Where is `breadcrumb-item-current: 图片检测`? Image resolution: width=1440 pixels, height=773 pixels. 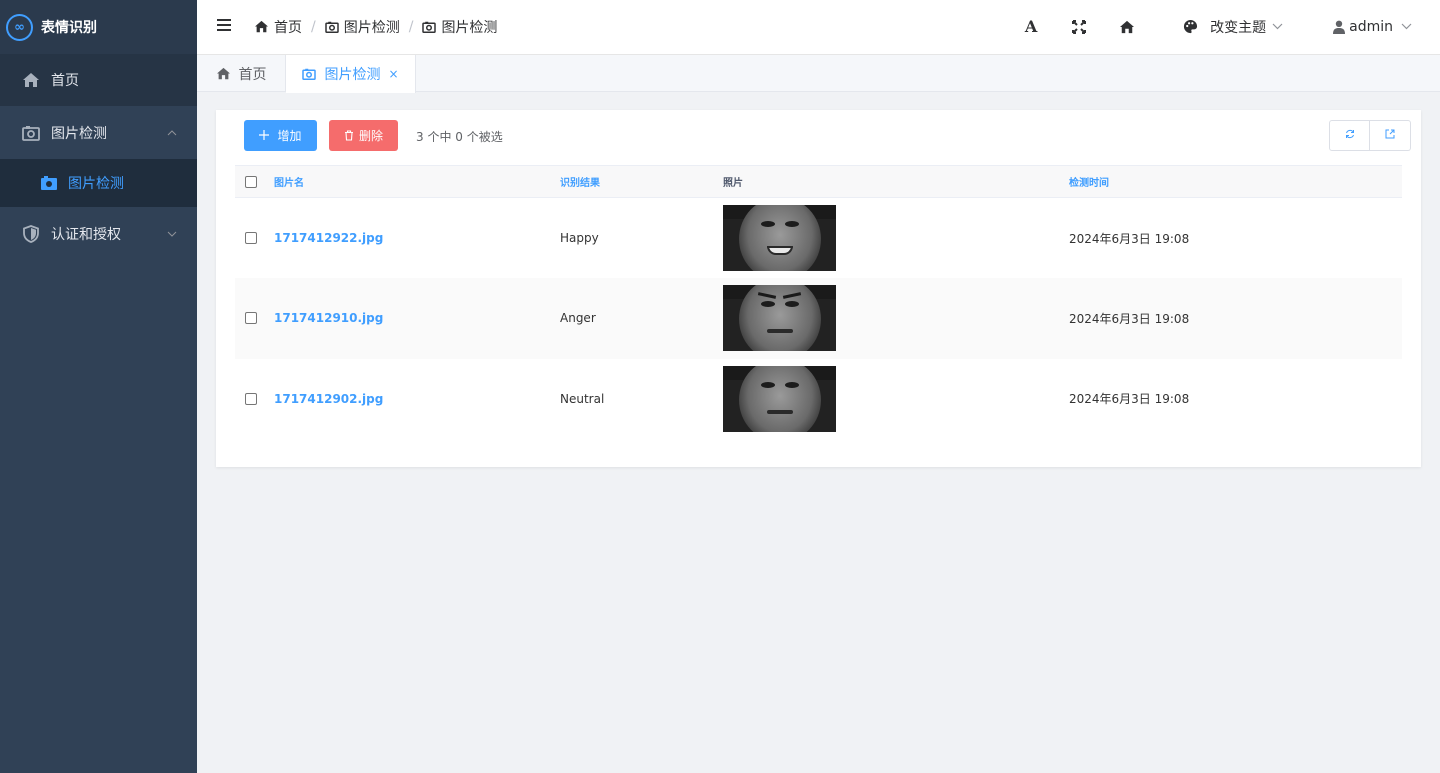 breadcrumb-item-current: 图片检测 is located at coordinates (459, 27).